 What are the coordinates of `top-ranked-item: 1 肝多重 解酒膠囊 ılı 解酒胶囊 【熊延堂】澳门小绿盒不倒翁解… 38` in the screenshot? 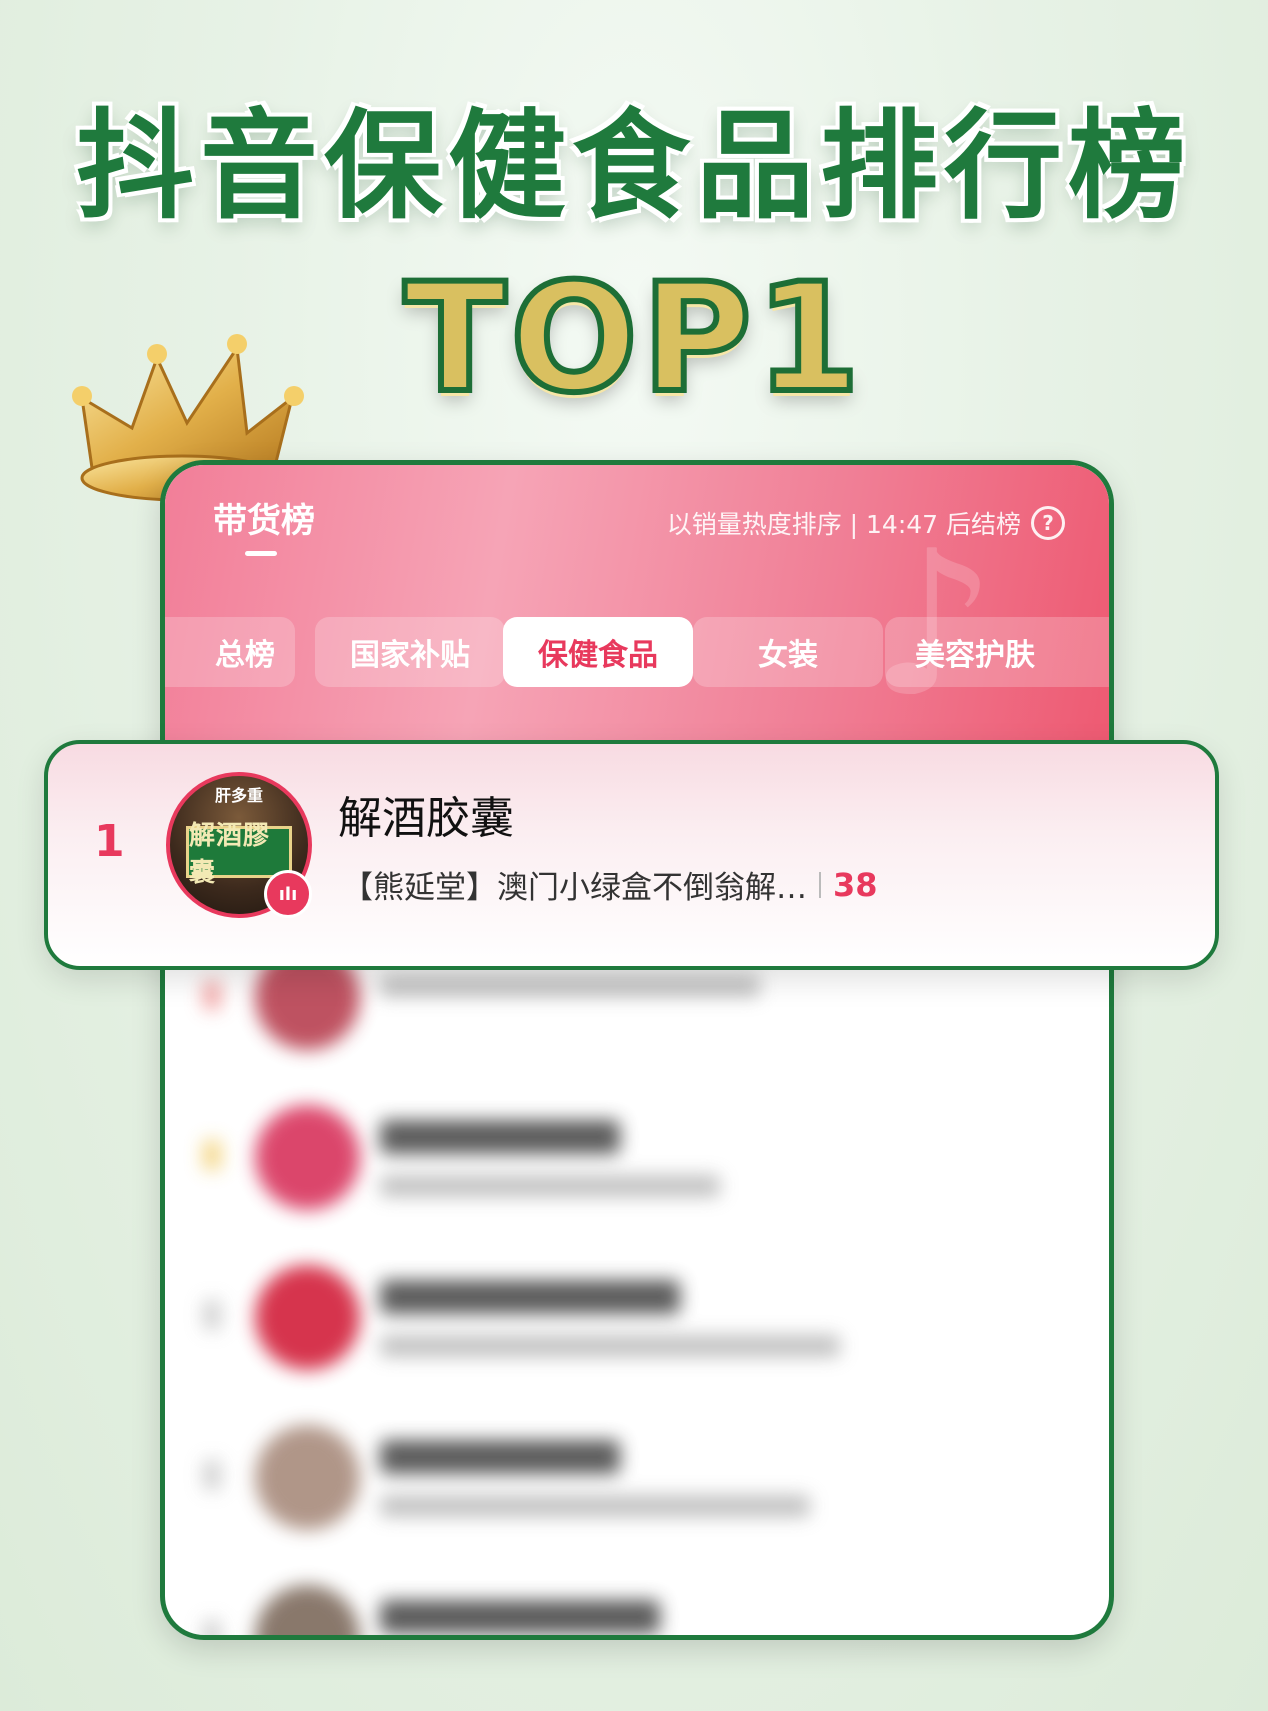 It's located at (631, 855).